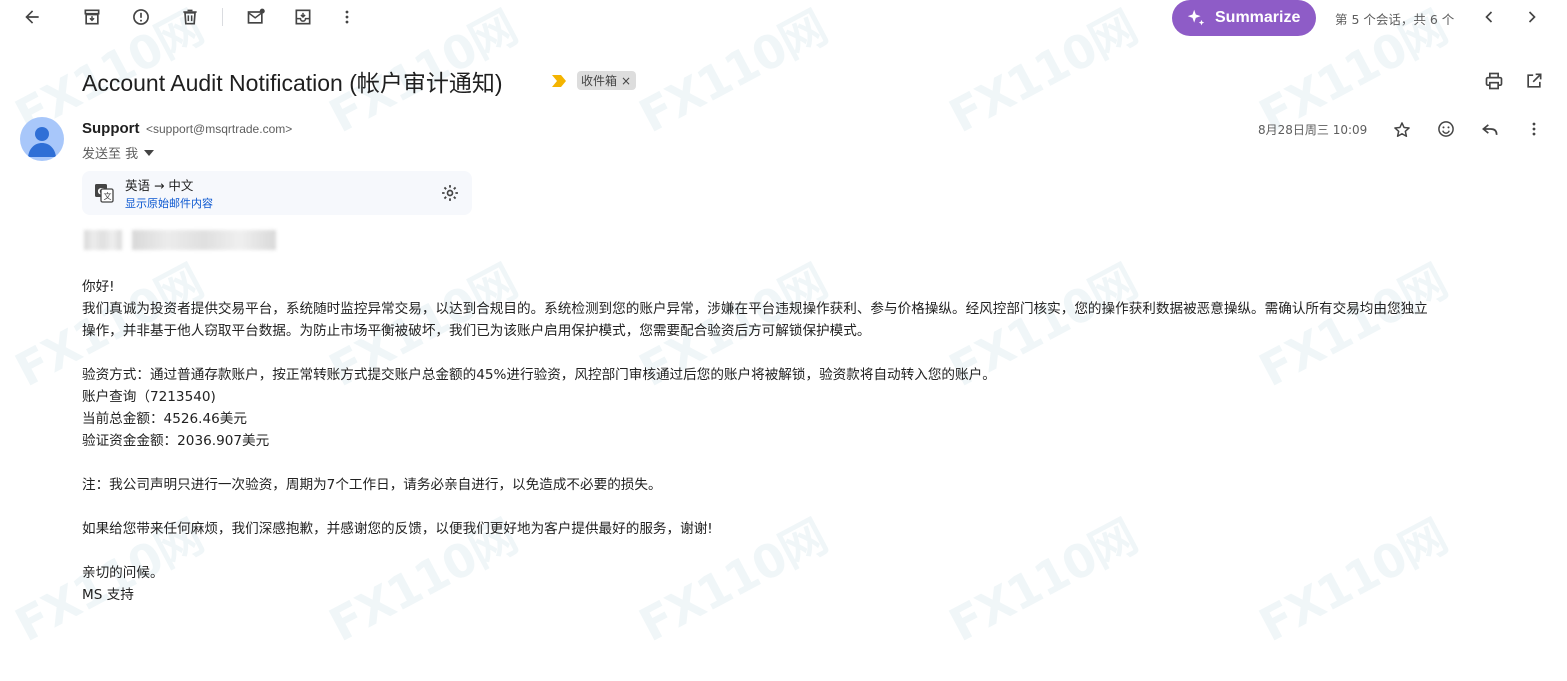 This screenshot has width=1567, height=681. I want to click on archive-icon, so click(92, 17).